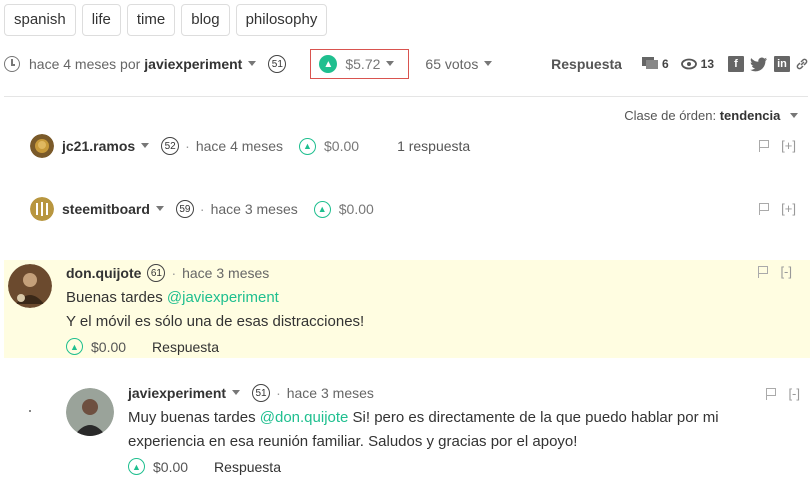  I want to click on sort-value: tendencia, so click(750, 115).